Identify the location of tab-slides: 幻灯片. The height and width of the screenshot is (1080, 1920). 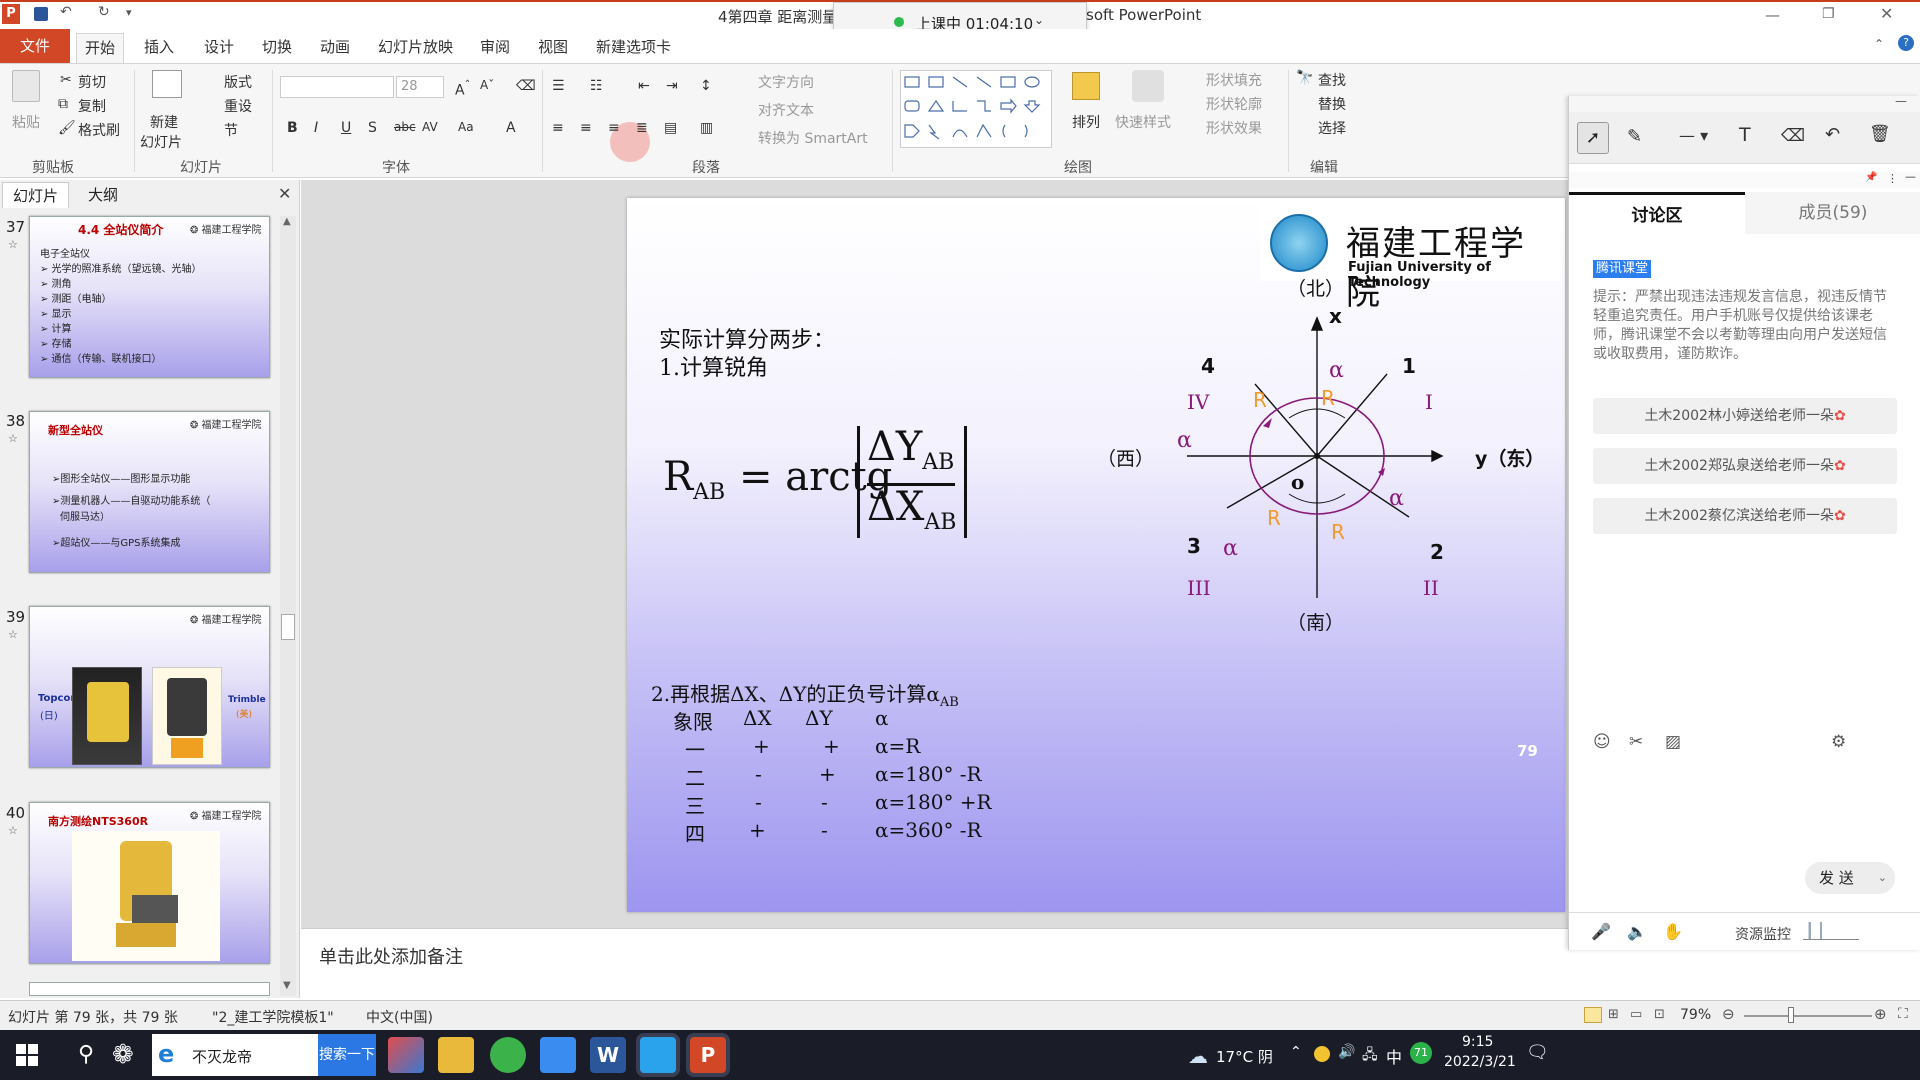
(36, 195).